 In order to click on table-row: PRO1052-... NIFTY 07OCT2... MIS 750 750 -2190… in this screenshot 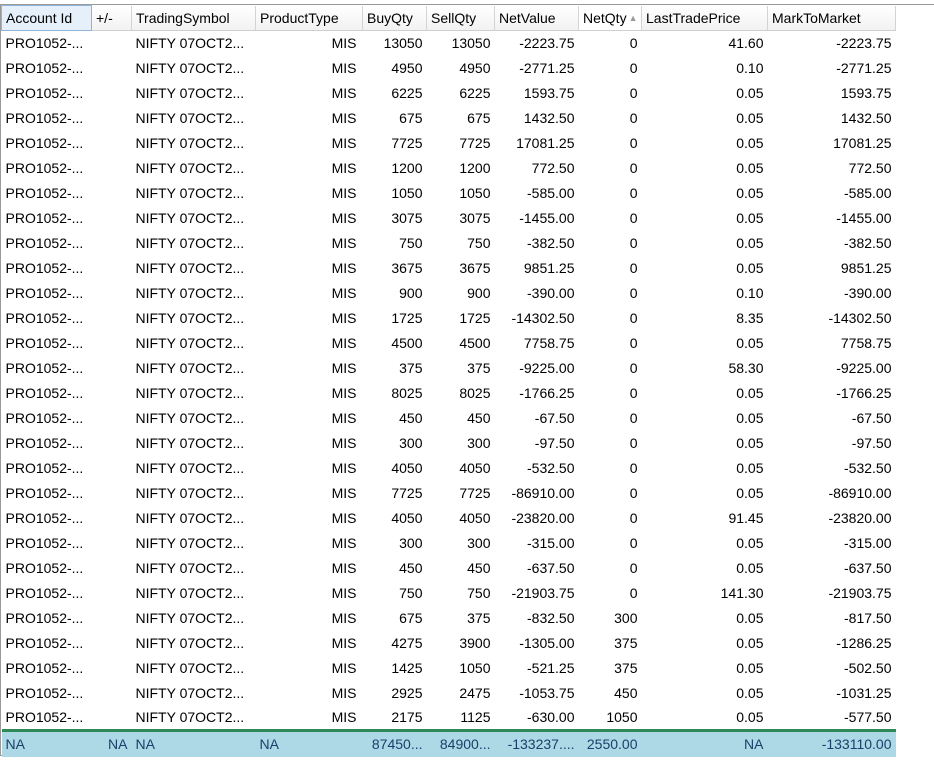, I will do `click(449, 593)`.